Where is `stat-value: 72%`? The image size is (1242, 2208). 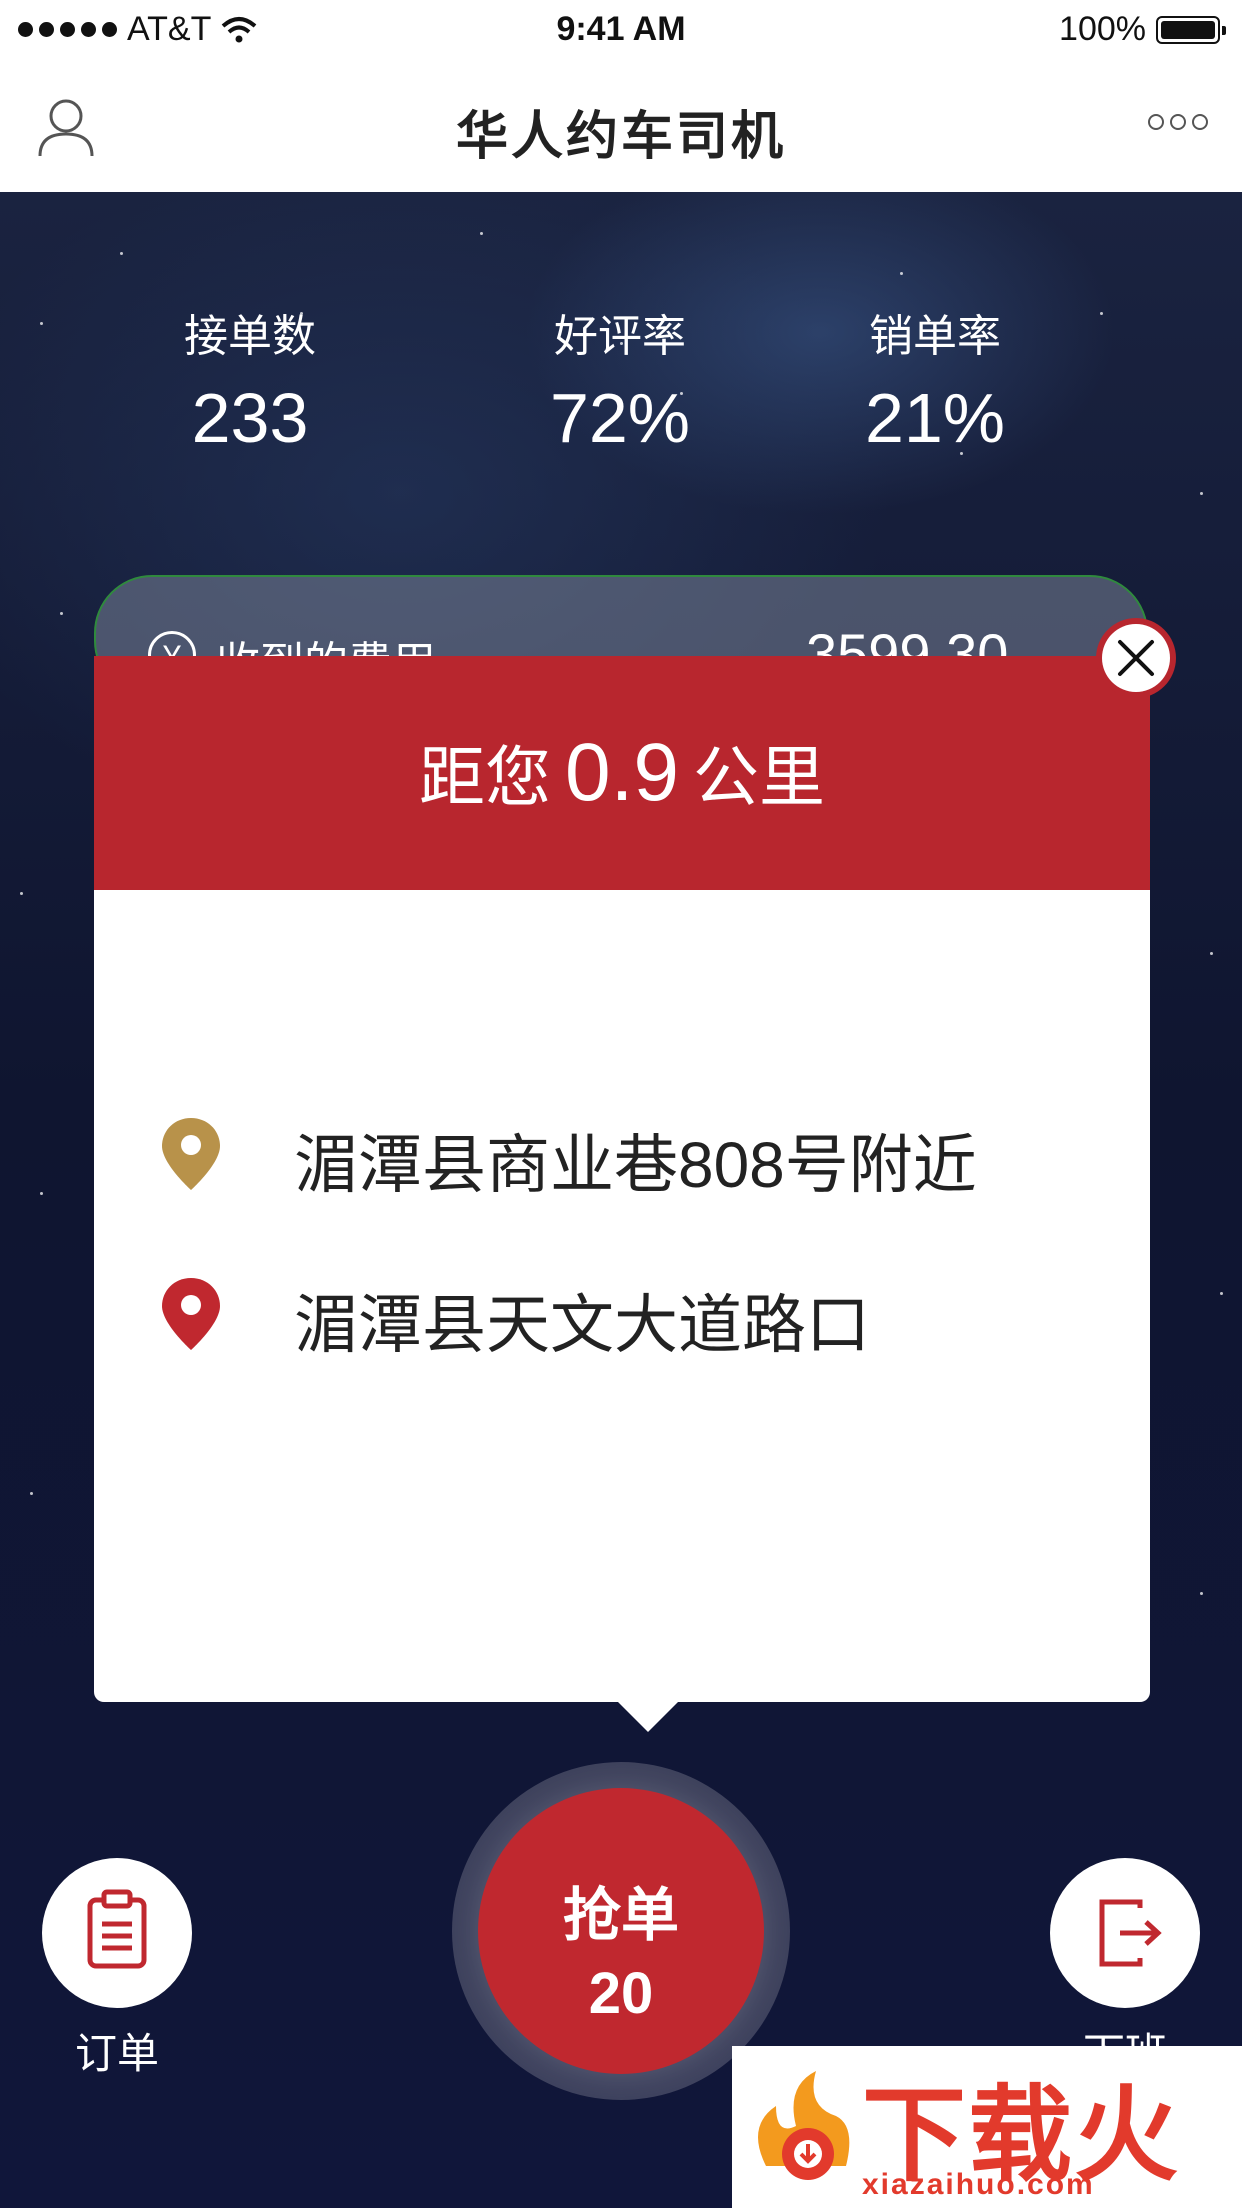 stat-value: 72% is located at coordinates (620, 418).